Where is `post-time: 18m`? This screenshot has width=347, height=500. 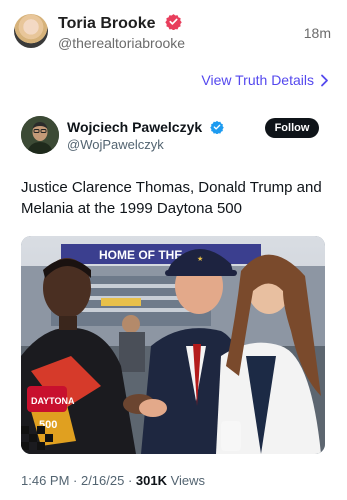
post-time: 18m is located at coordinates (317, 33).